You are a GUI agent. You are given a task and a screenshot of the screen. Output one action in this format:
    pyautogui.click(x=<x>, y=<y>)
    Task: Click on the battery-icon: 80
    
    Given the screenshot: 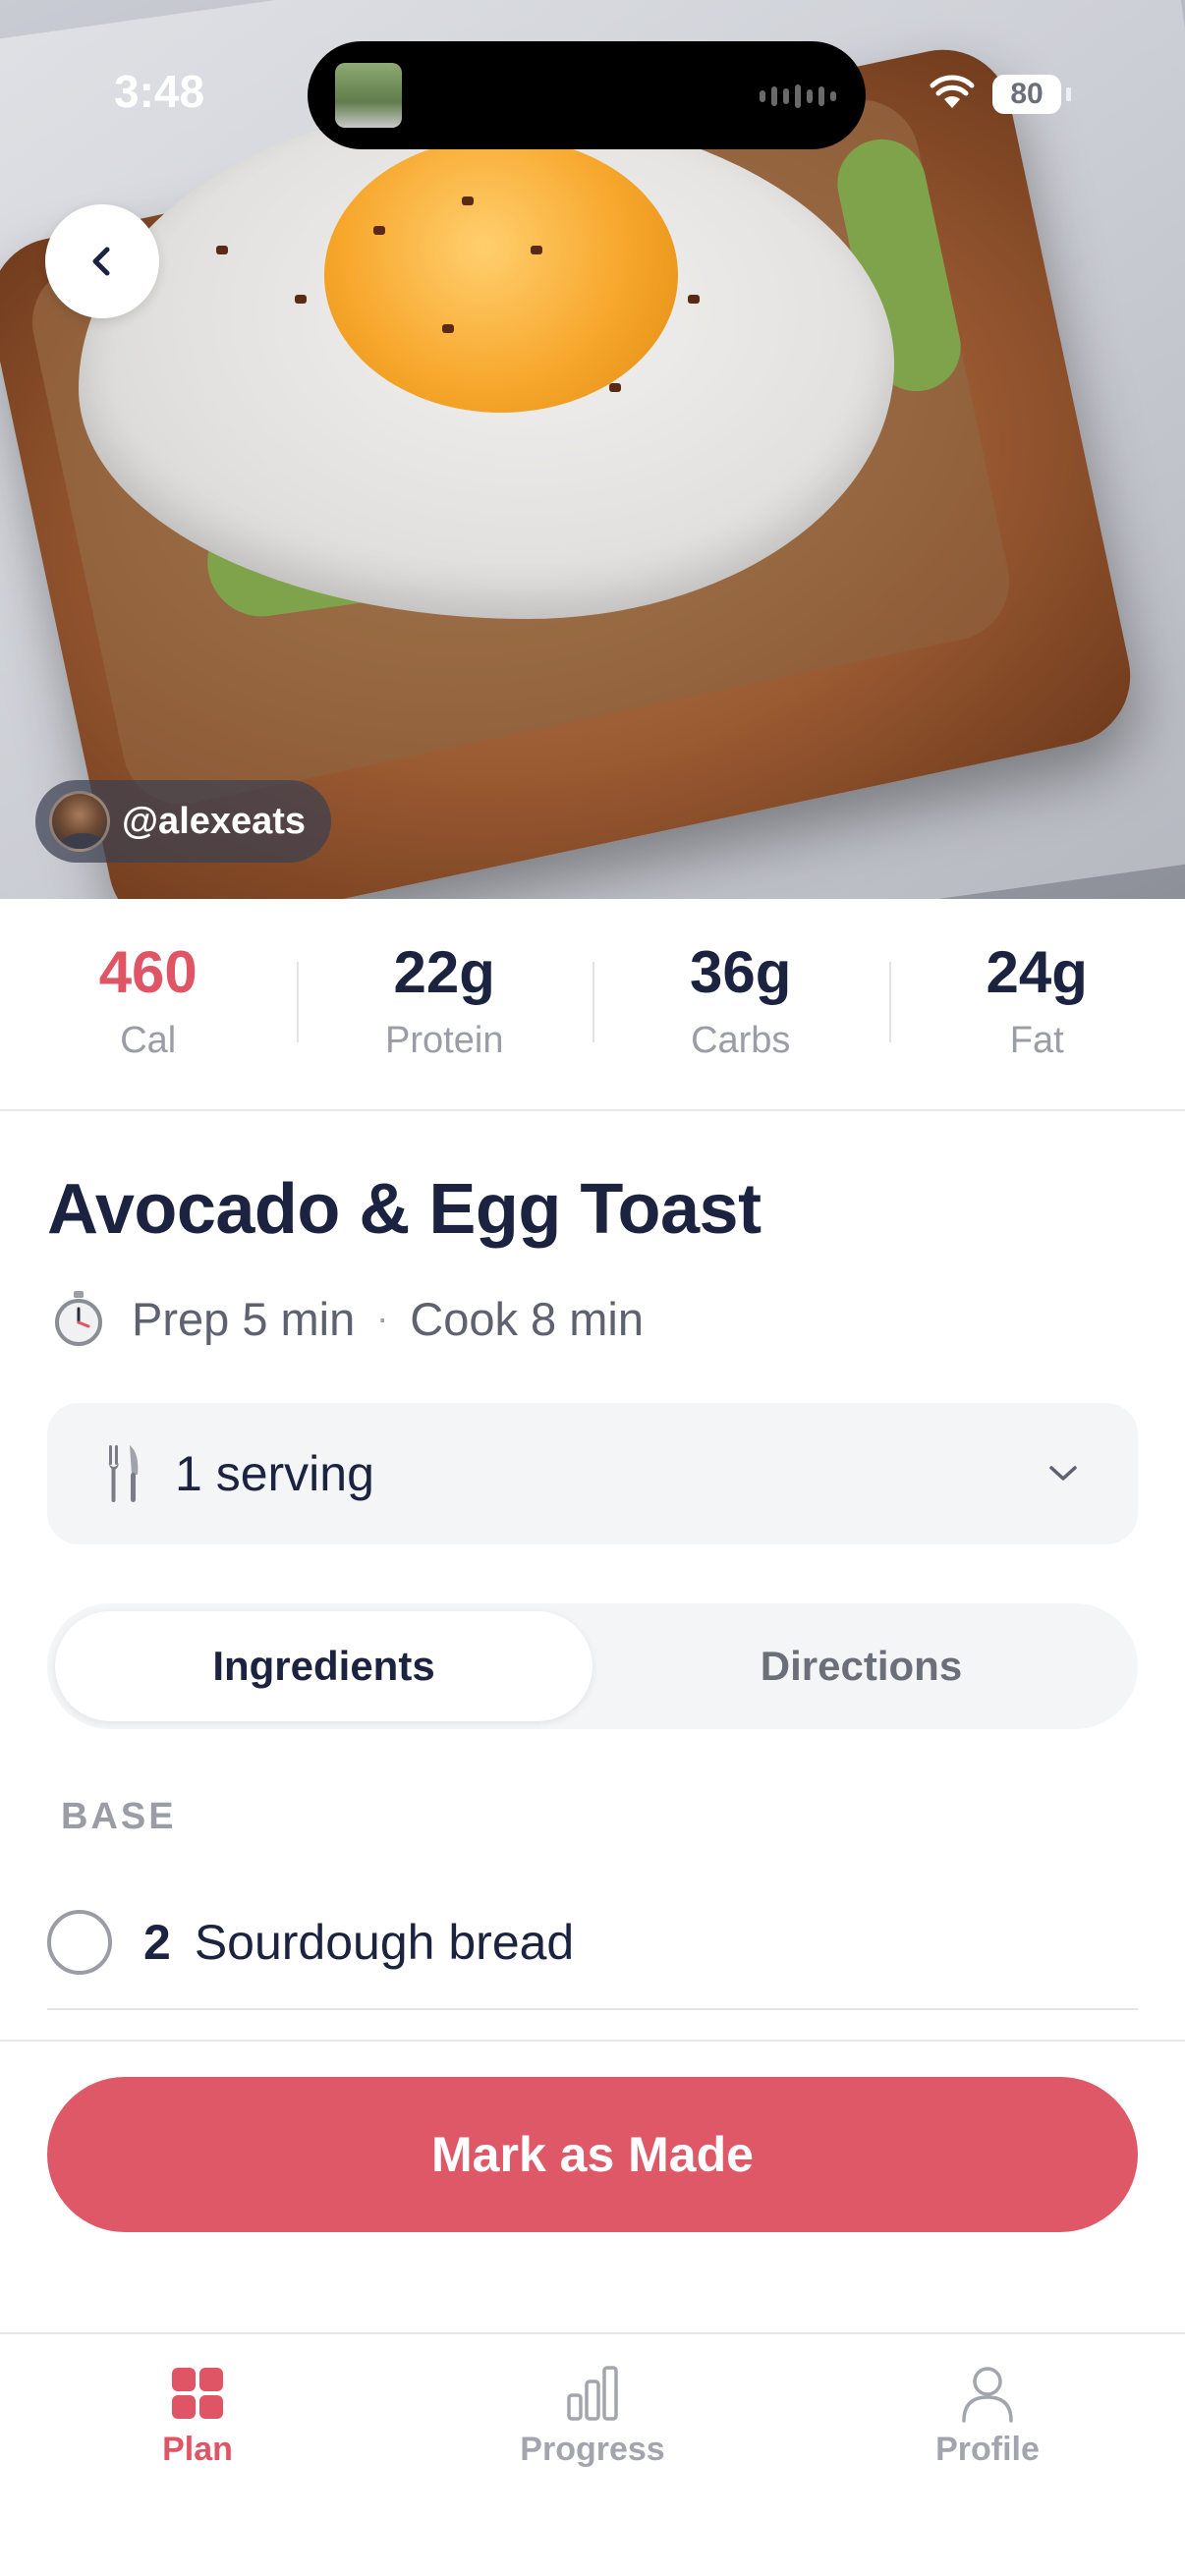 What is the action you would take?
    pyautogui.click(x=1031, y=94)
    